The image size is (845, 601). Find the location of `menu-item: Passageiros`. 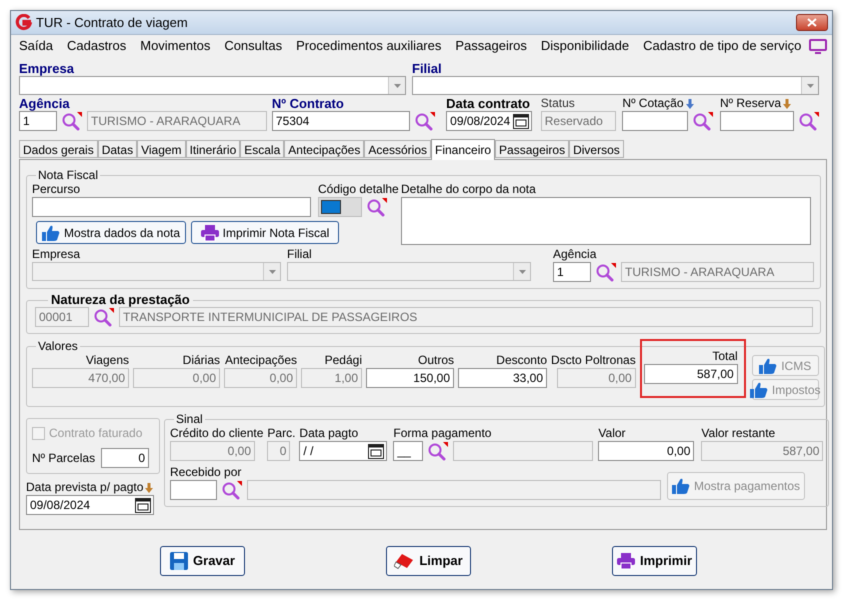

menu-item: Passageiros is located at coordinates (491, 46).